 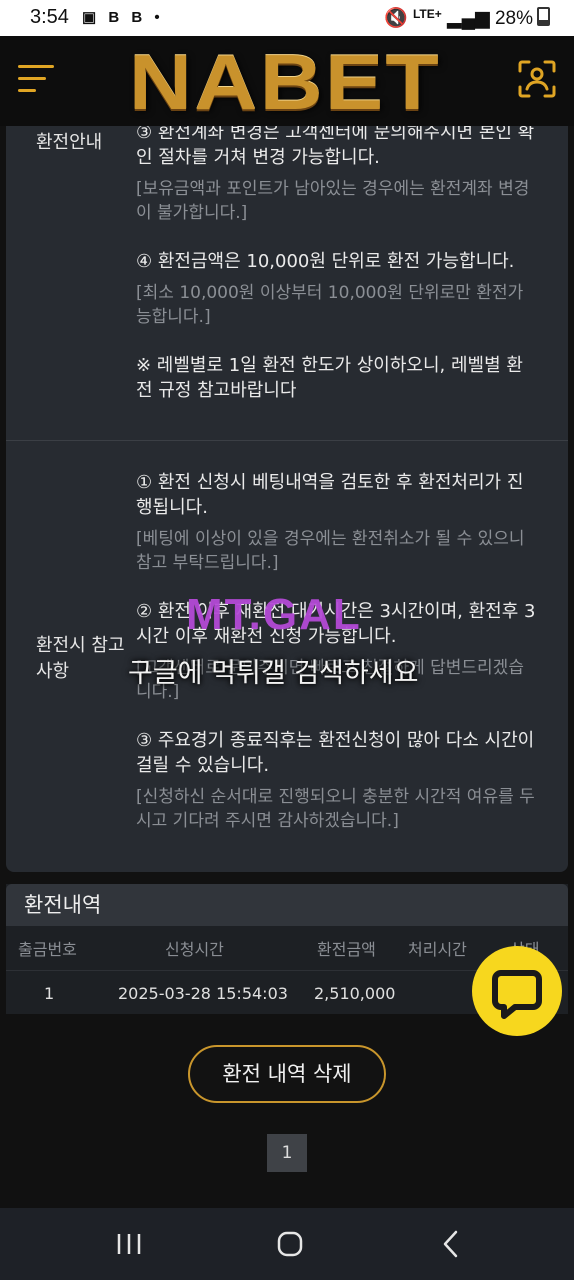 I want to click on chat-bubble-icon, so click(x=517, y=991).